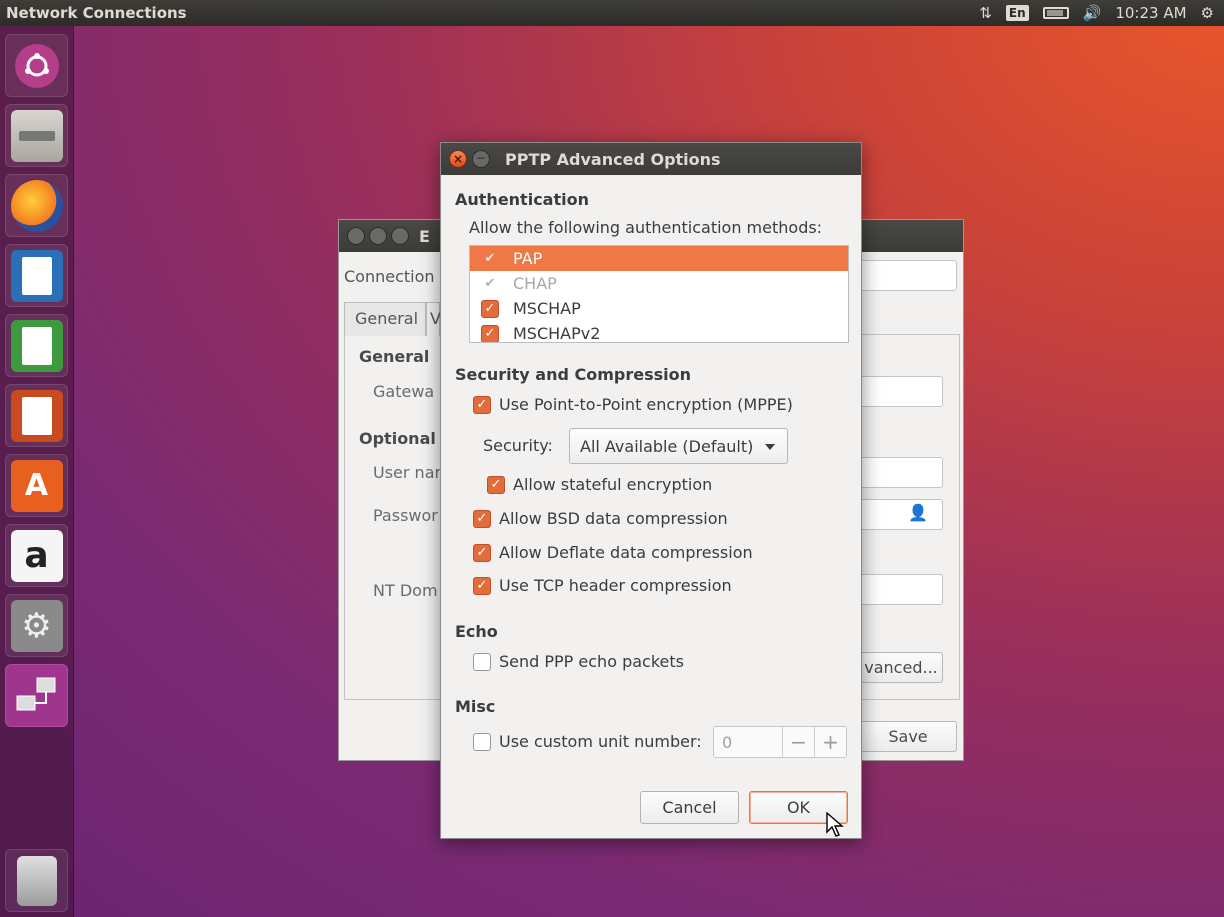 This screenshot has width=1224, height=917. I want to click on ubuntu-logo-icon, so click(36, 65).